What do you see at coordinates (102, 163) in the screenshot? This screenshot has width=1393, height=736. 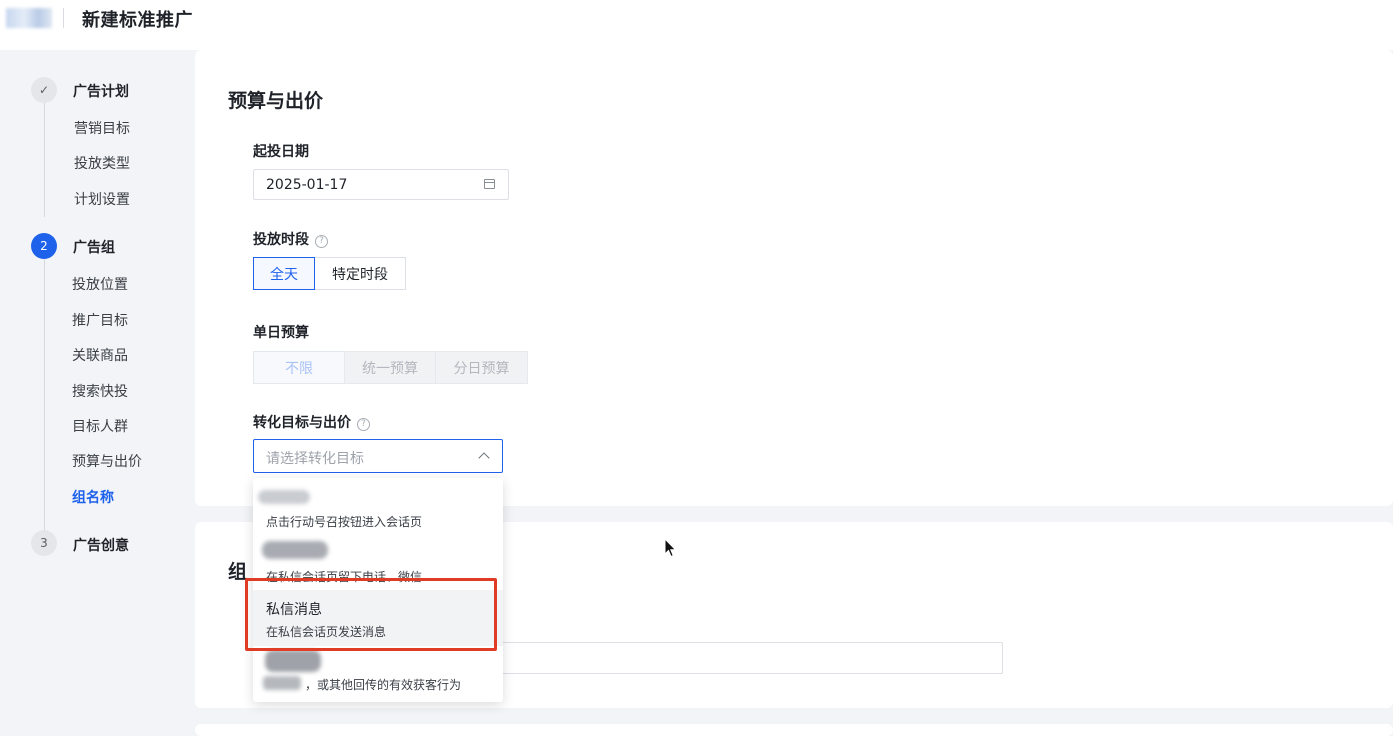 I see `sidebar-item-delivery-type: 投放类型` at bounding box center [102, 163].